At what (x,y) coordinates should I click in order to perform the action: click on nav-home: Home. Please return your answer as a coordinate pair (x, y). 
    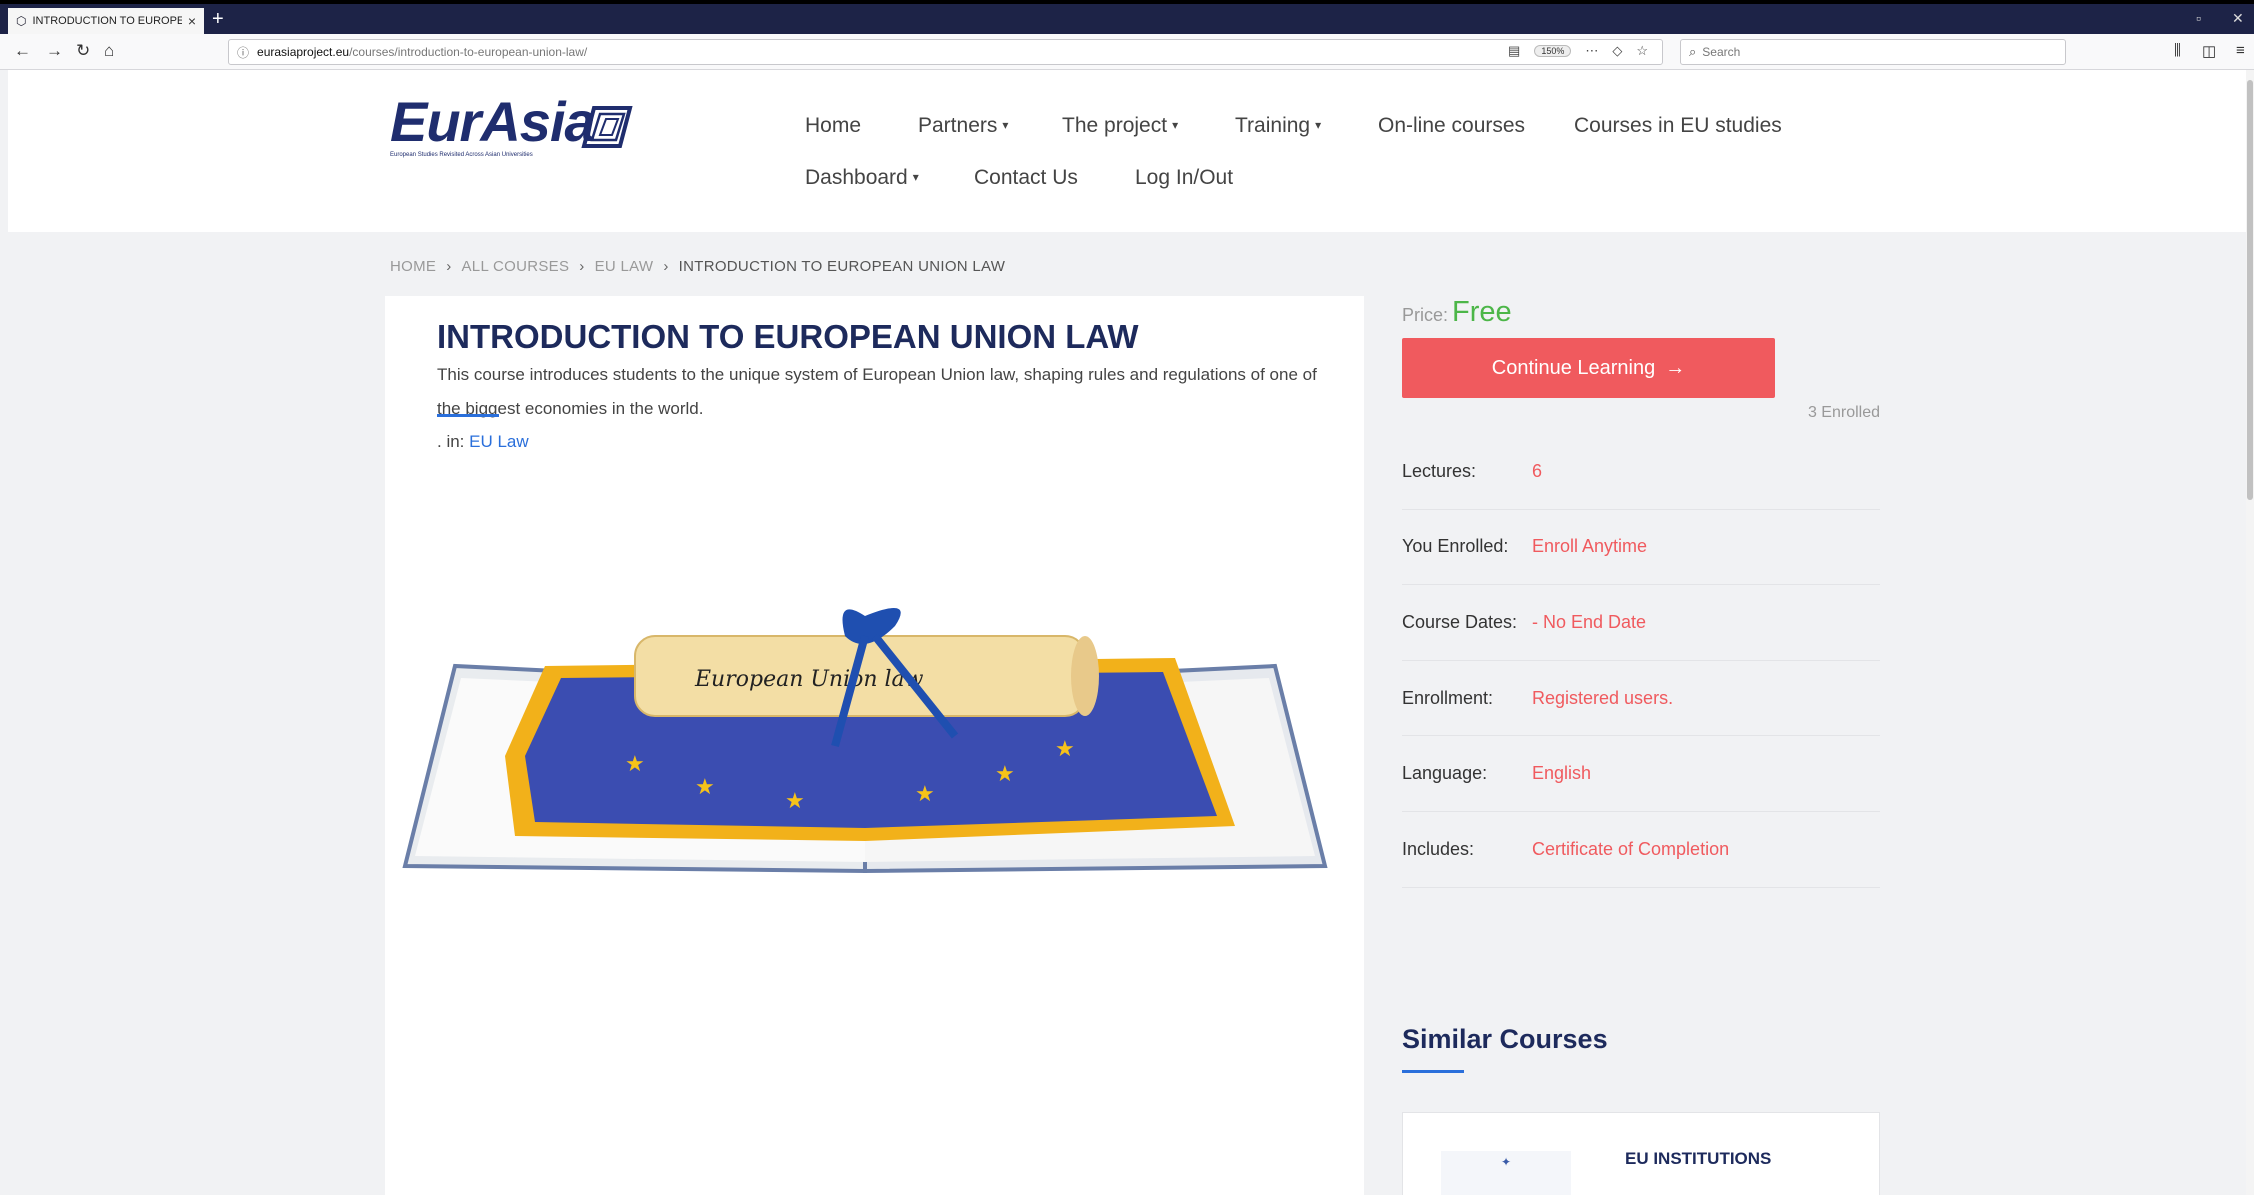
    Looking at the image, I should click on (833, 126).